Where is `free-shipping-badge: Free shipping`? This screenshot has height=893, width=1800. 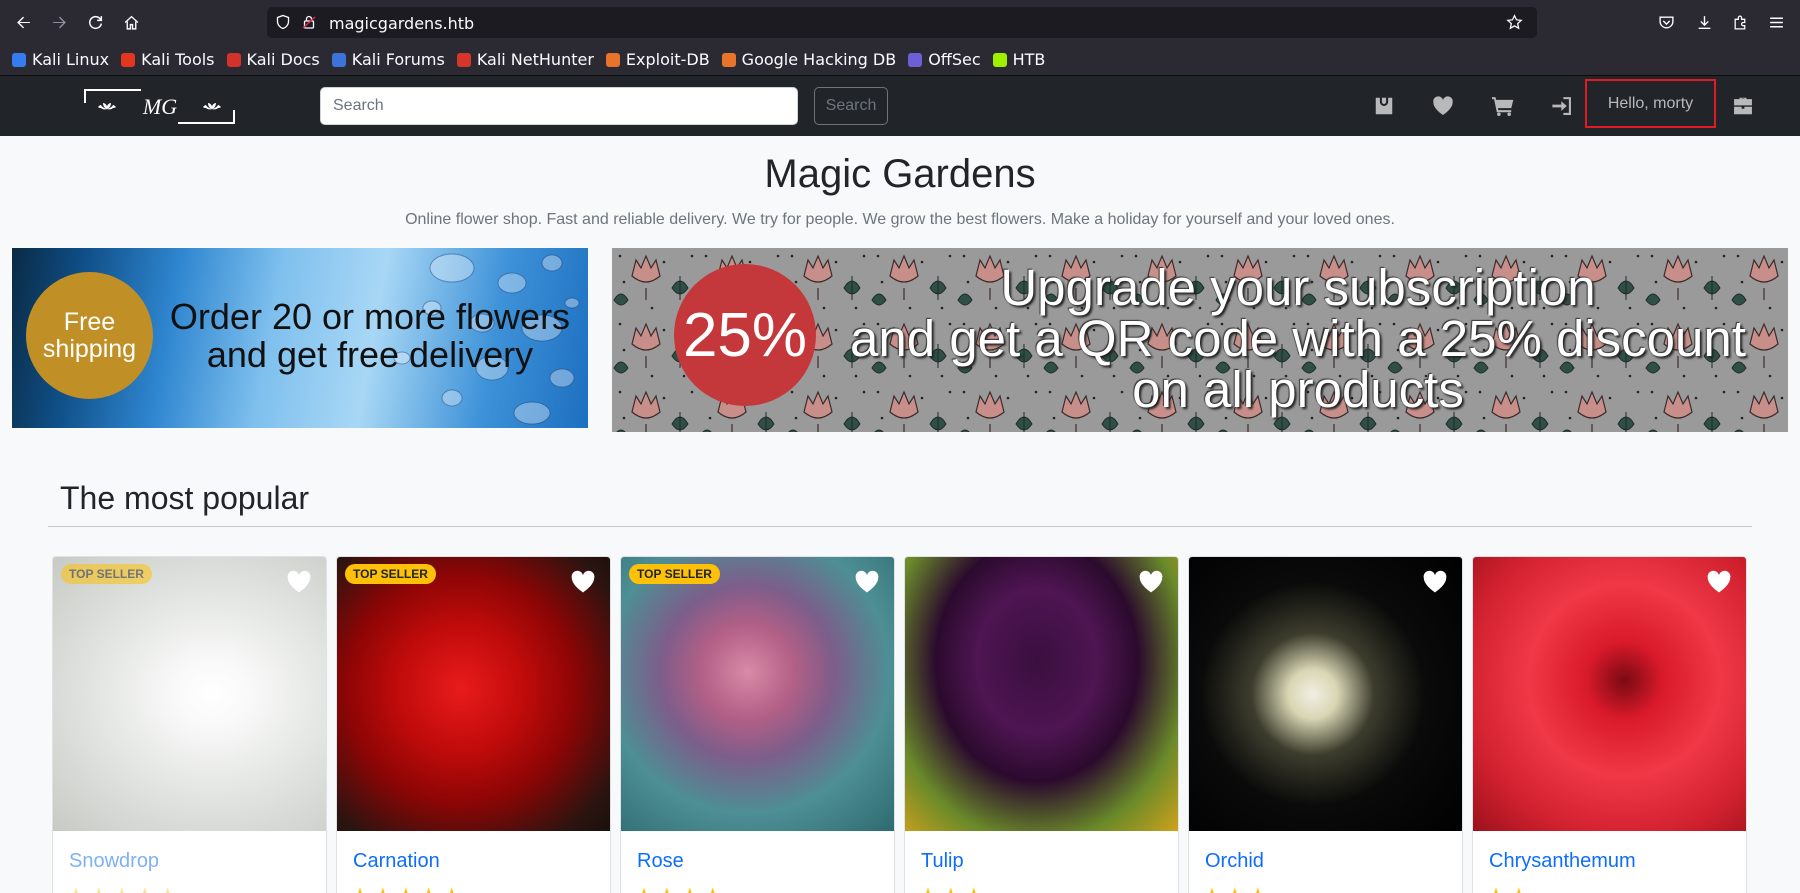 free-shipping-badge: Free shipping is located at coordinates (89, 335).